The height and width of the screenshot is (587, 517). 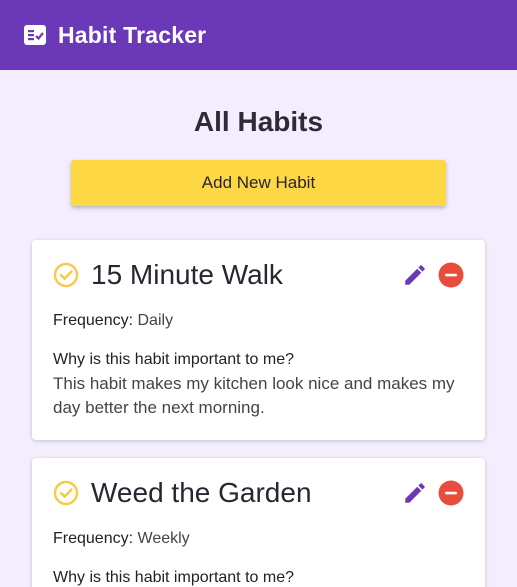 What do you see at coordinates (258, 35) in the screenshot?
I see `app-bar: Habit Tracker` at bounding box center [258, 35].